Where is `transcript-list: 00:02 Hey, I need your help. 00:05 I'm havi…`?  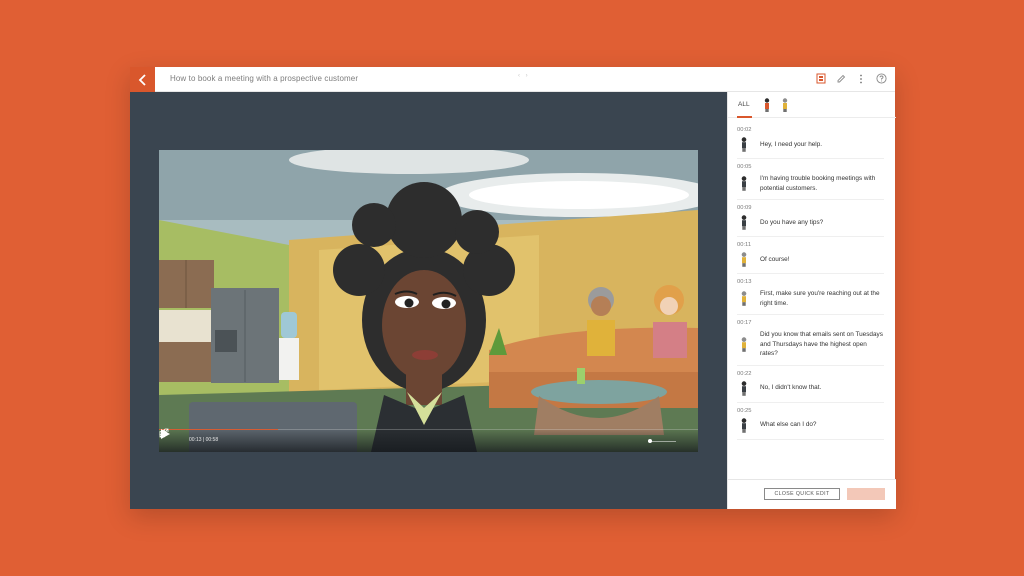 transcript-list: 00:02 Hey, I need your help. 00:05 I'm havi… is located at coordinates (812, 300).